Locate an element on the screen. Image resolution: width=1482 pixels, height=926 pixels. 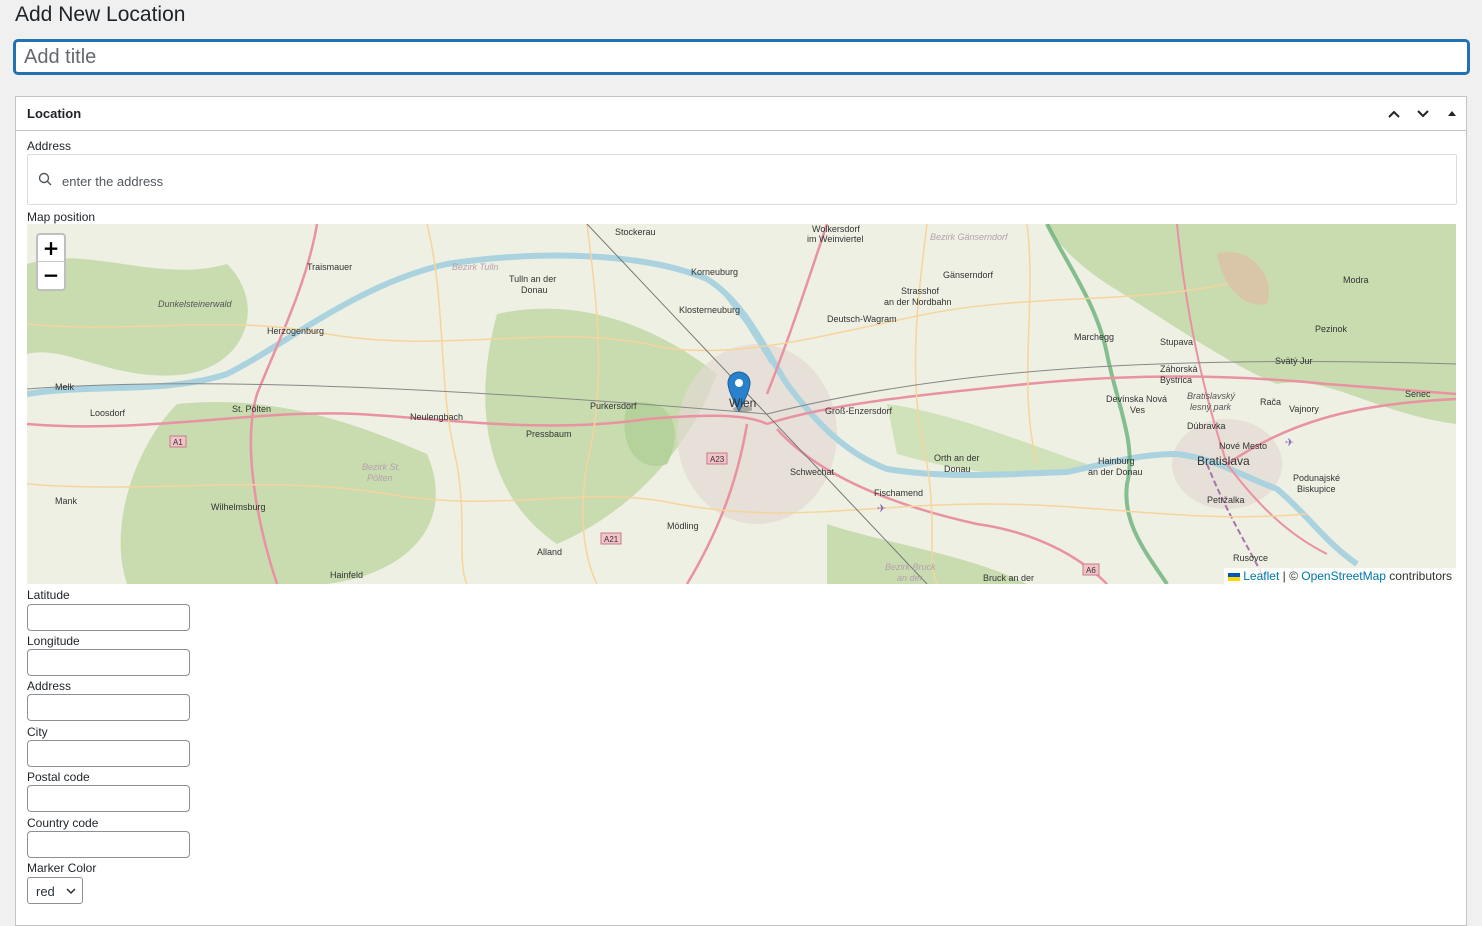
svg-text: Biskupice is located at coordinates (1316, 489).